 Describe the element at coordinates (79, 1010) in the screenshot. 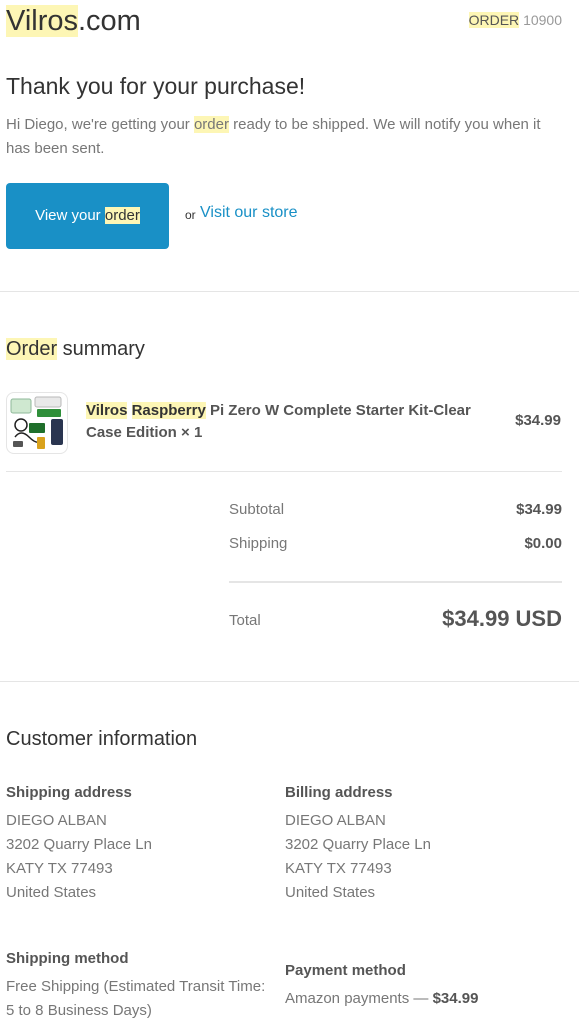

I see `shipping-method-line: 5 to 8 Business Days)` at that location.